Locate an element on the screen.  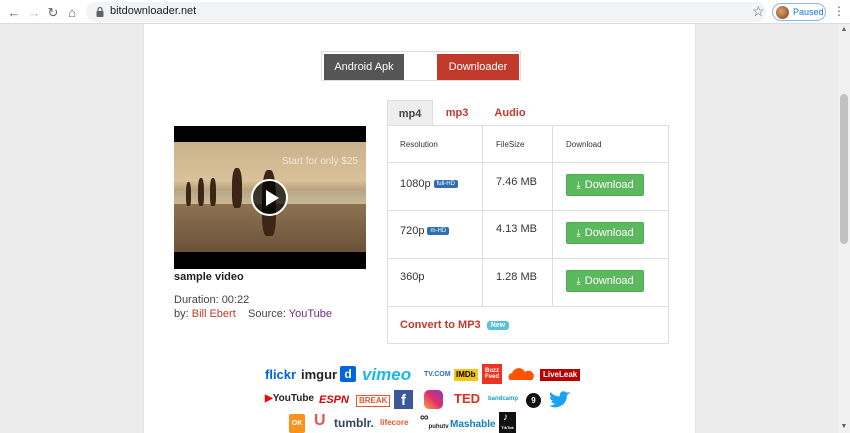
download-button-360p: ⤓ Download is located at coordinates (605, 281).